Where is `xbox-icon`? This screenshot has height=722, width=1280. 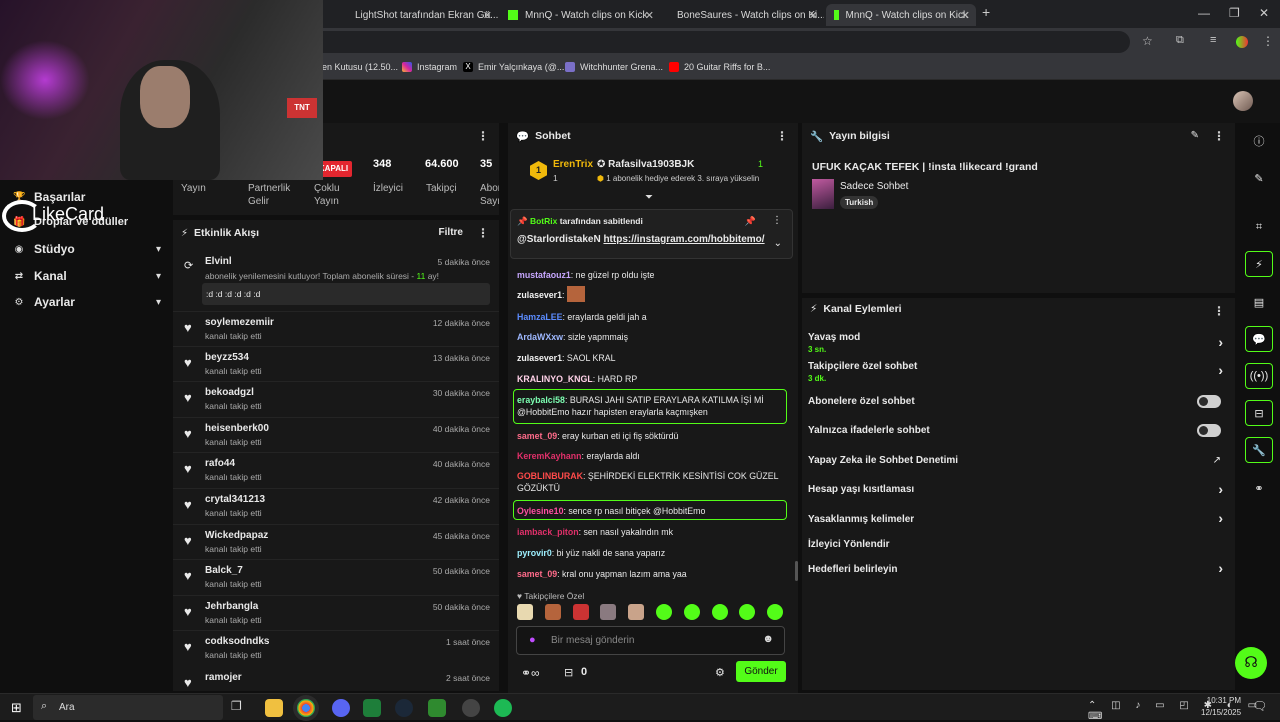
xbox-icon is located at coordinates (372, 708).